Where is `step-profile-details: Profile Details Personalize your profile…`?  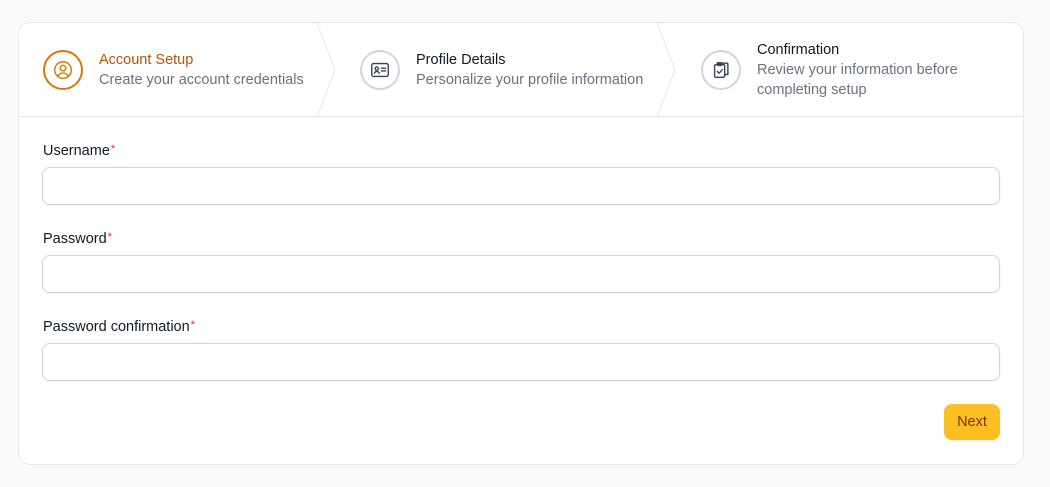
step-profile-details: Profile Details Personalize your profile… is located at coordinates (501, 70).